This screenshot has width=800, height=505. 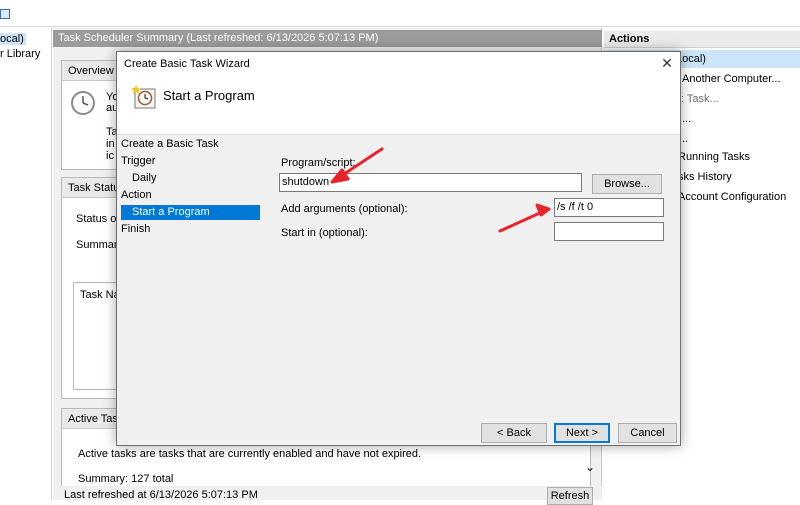 I want to click on main-toolbar, so click(x=400, y=13).